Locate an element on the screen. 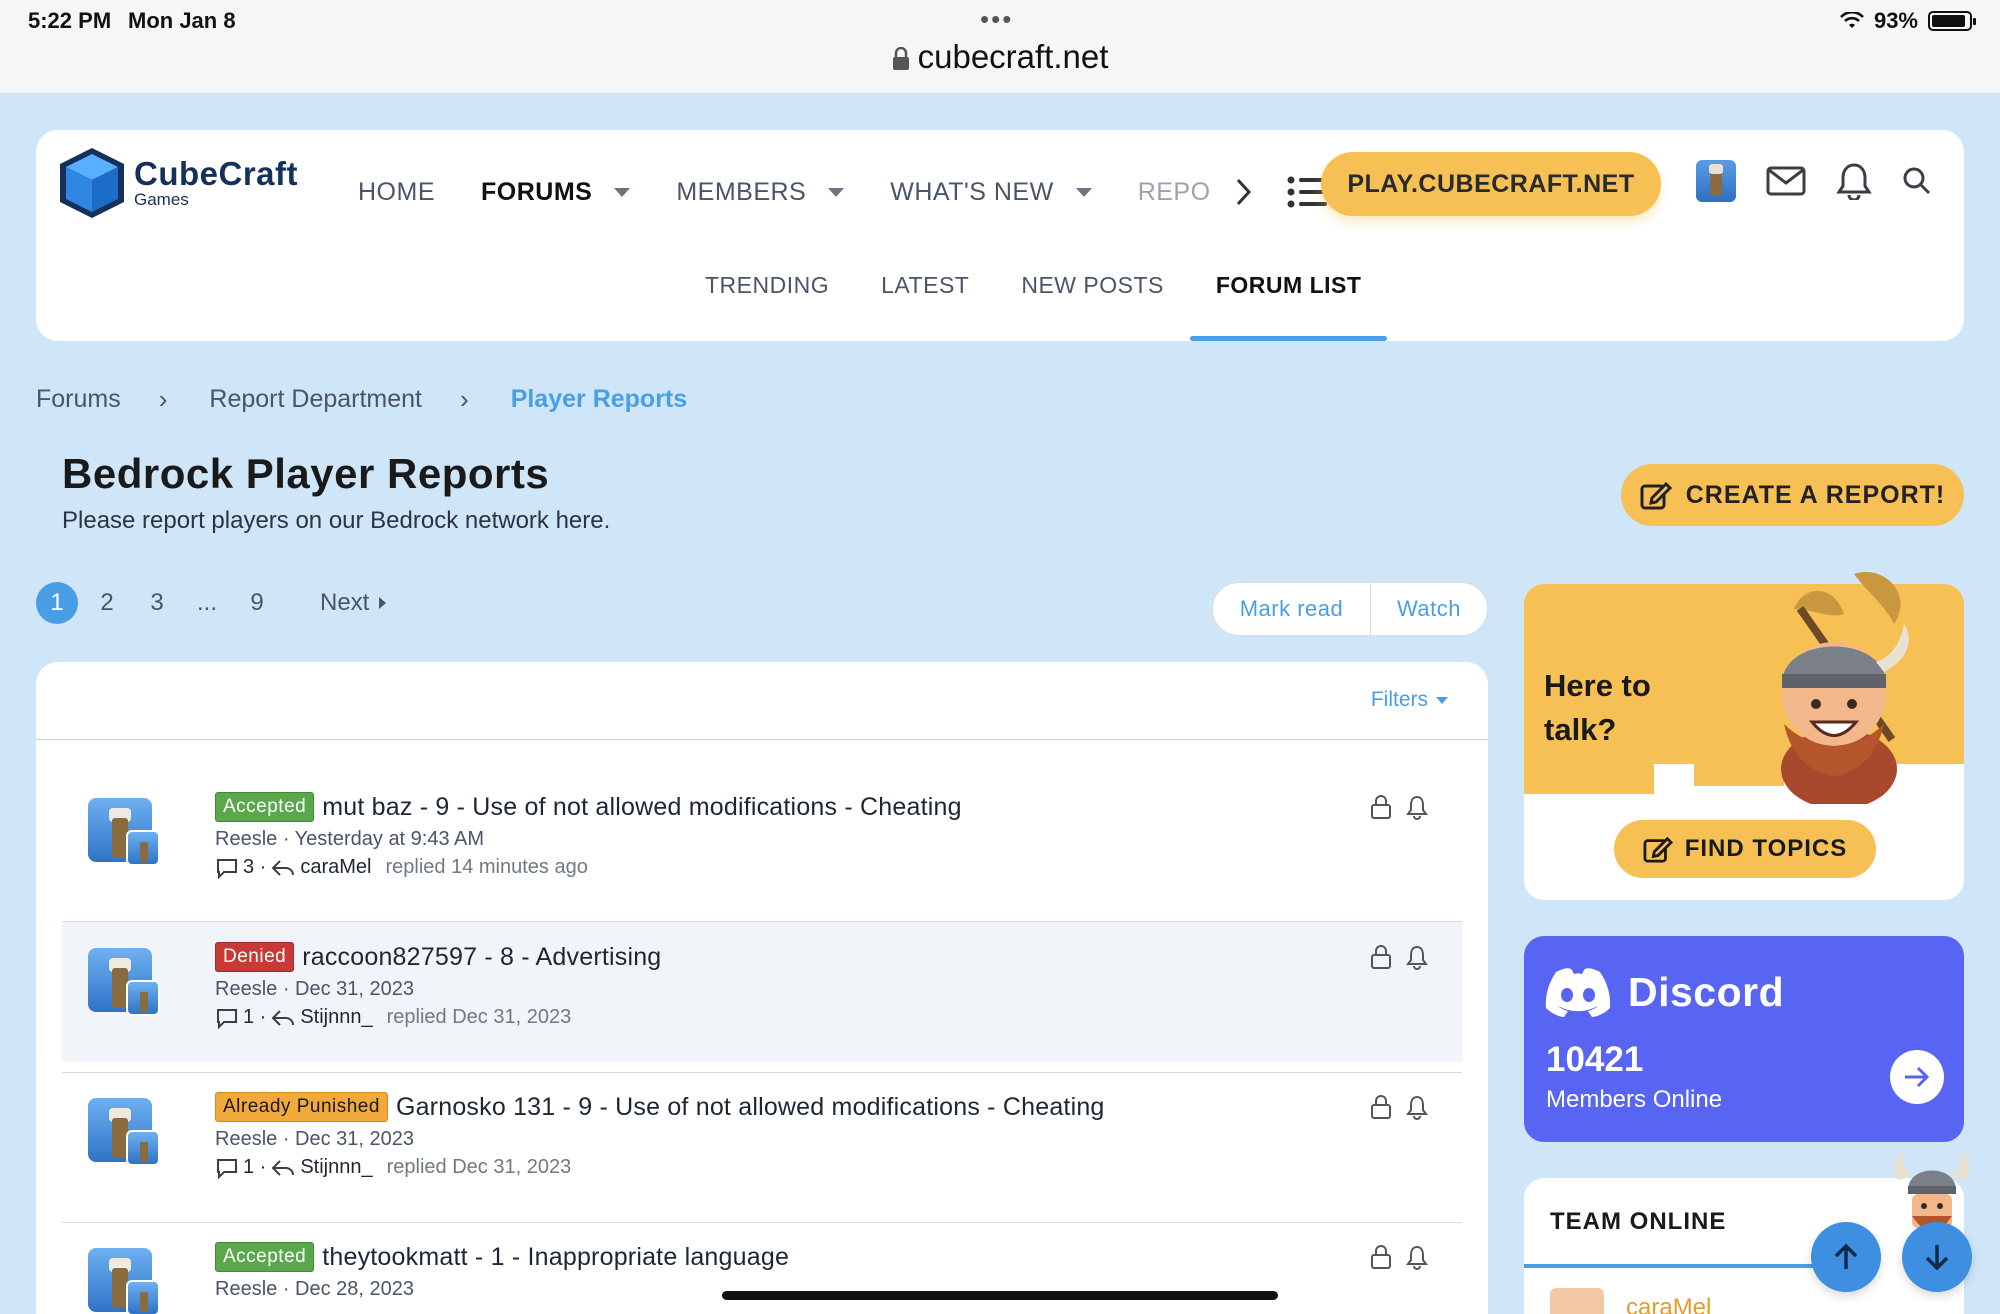 This screenshot has height=1314, width=2000. nav-reports: REPO is located at coordinates (1174, 192).